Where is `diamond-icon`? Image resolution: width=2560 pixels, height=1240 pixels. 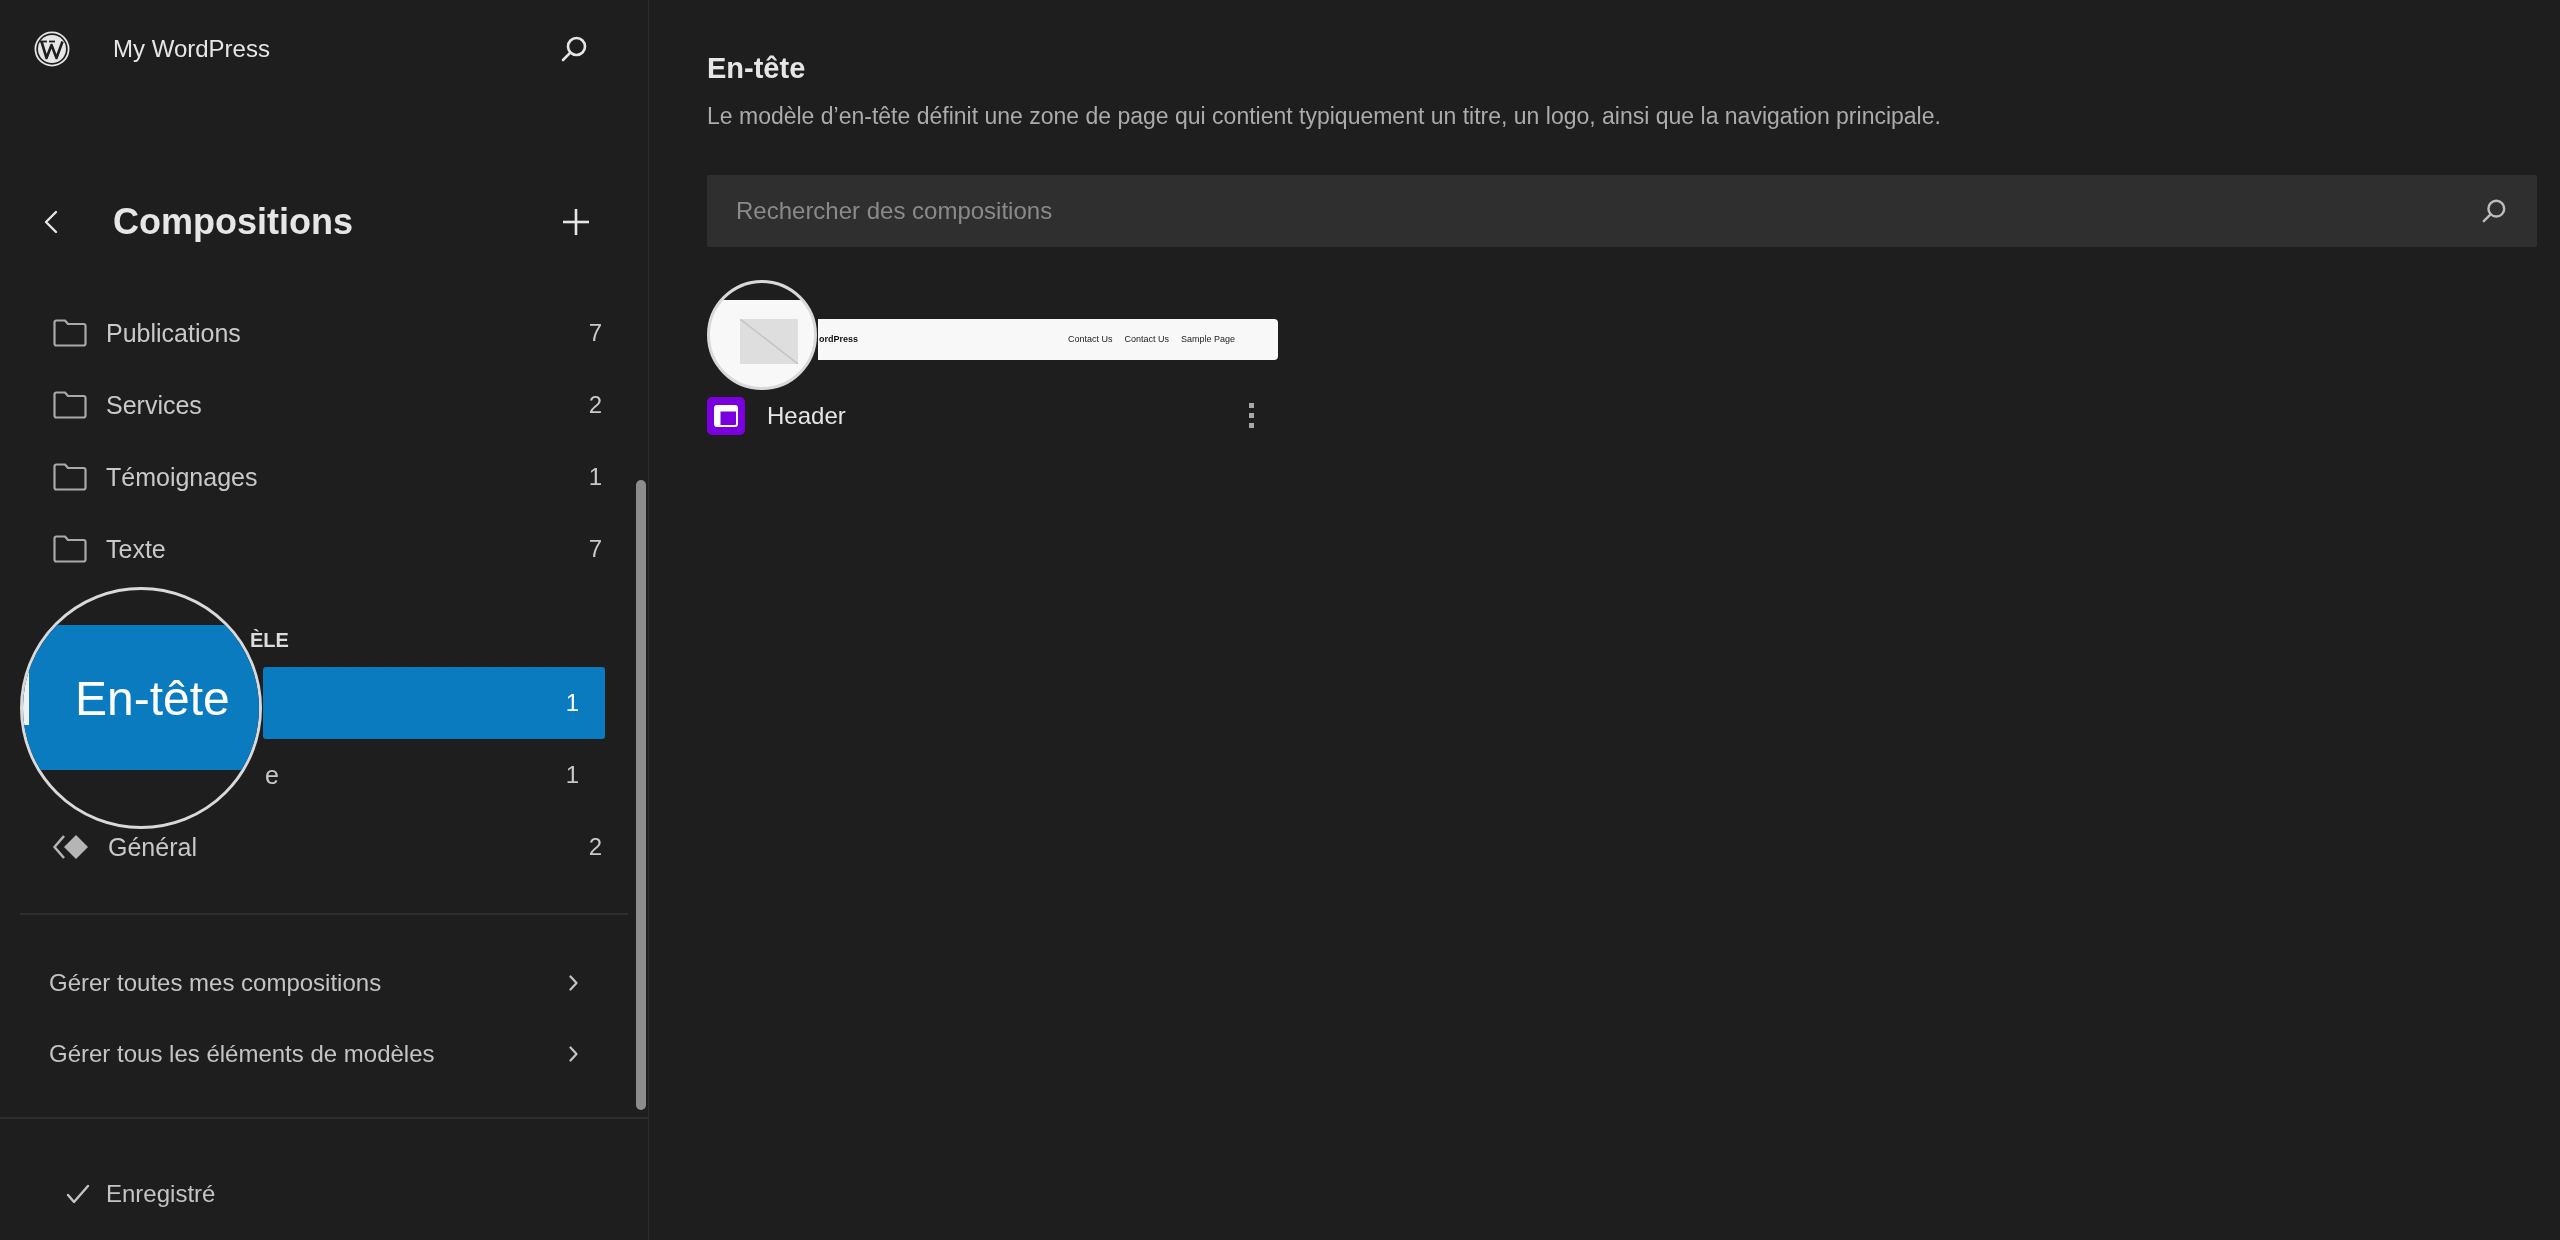
diamond-icon is located at coordinates (71, 847).